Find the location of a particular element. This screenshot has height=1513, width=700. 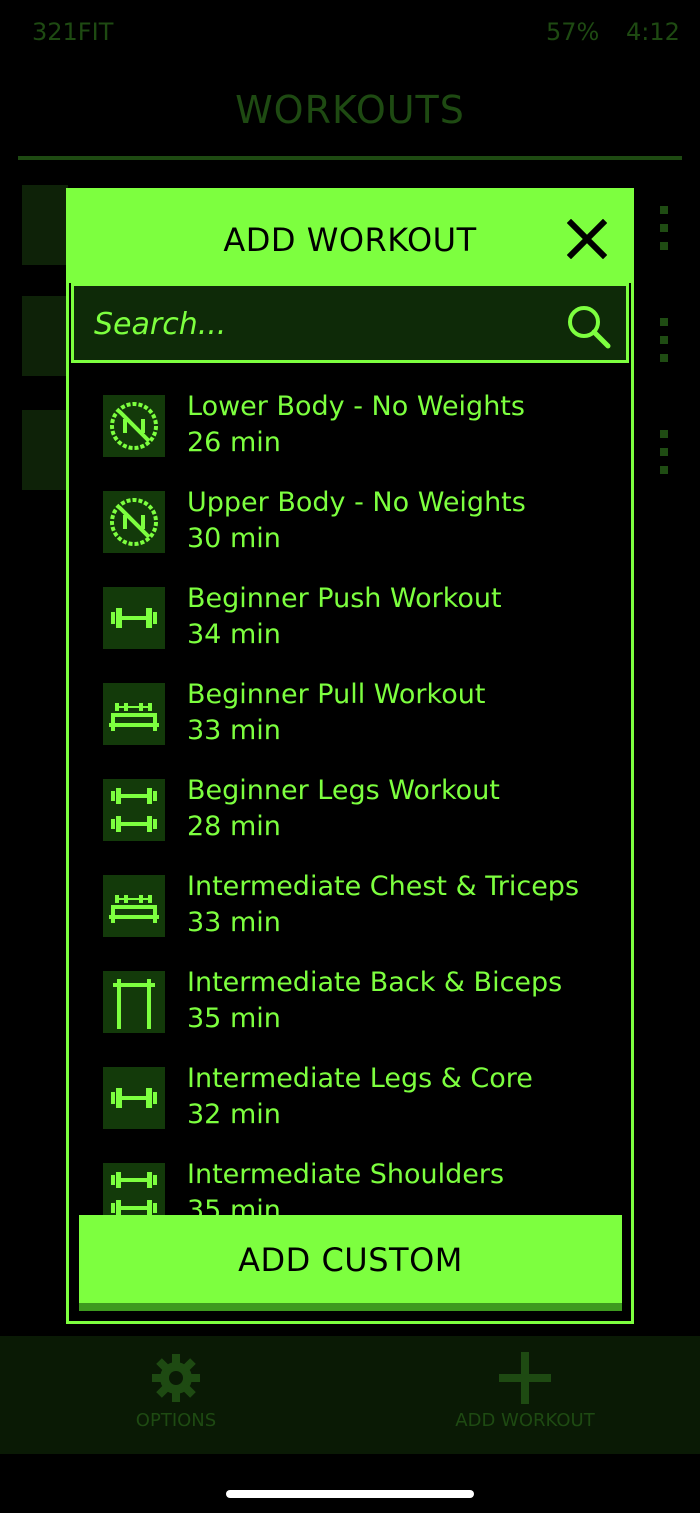

nav-options-button: OPTIONS is located at coordinates (176, 1395).